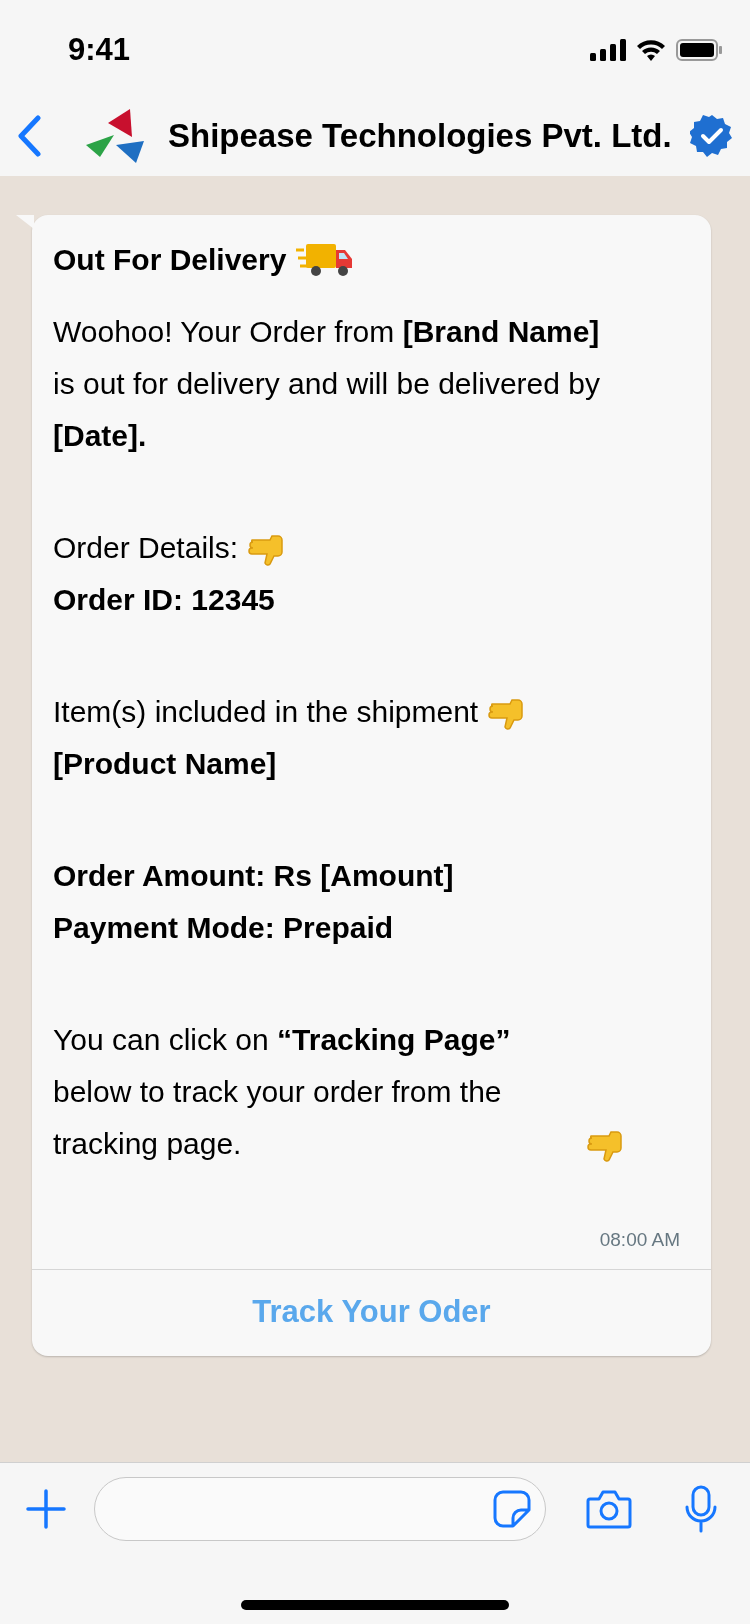 The image size is (750, 1624). Describe the element at coordinates (224, 928) in the screenshot. I see `message-text: Payment Mode: Prepaid` at that location.